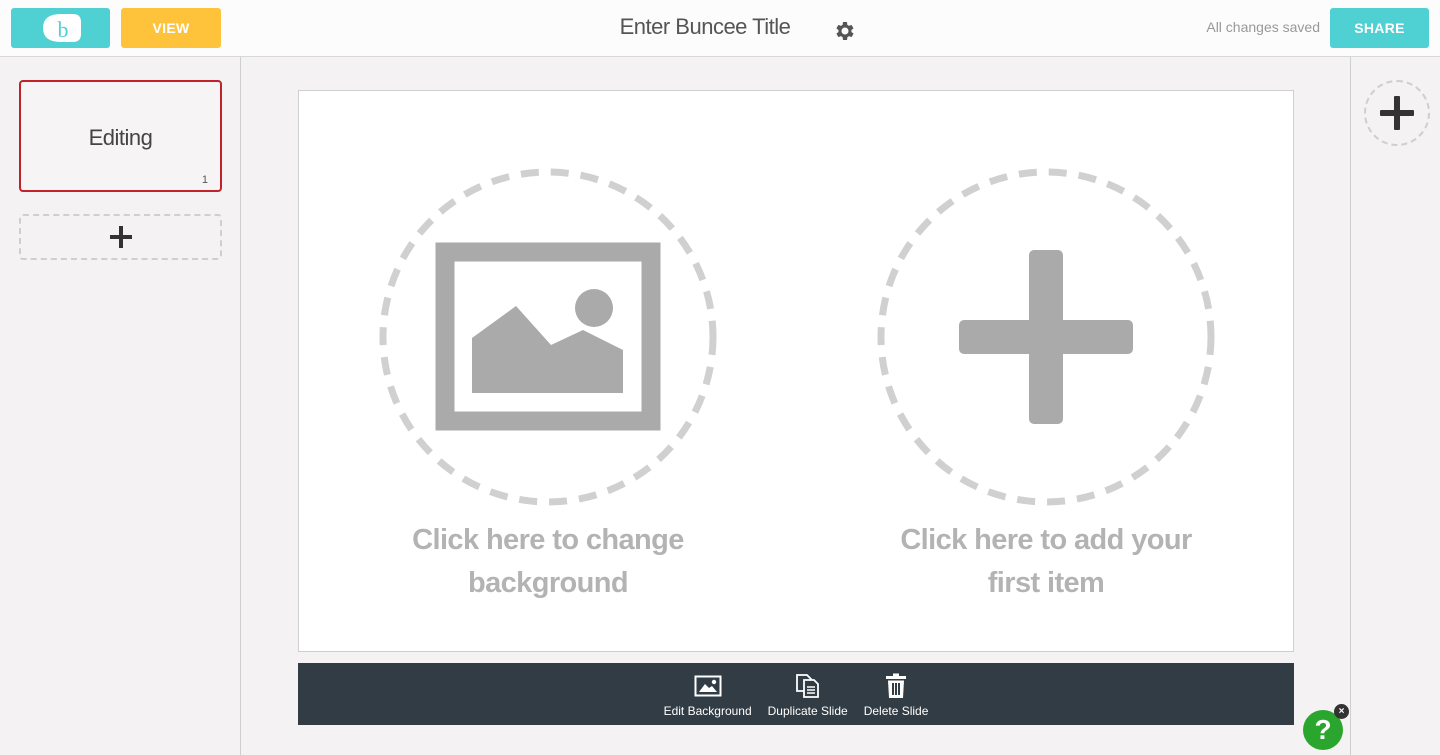 This screenshot has width=1440, height=755. I want to click on duplicate-slide-label: Duplicate Slide, so click(807, 711).